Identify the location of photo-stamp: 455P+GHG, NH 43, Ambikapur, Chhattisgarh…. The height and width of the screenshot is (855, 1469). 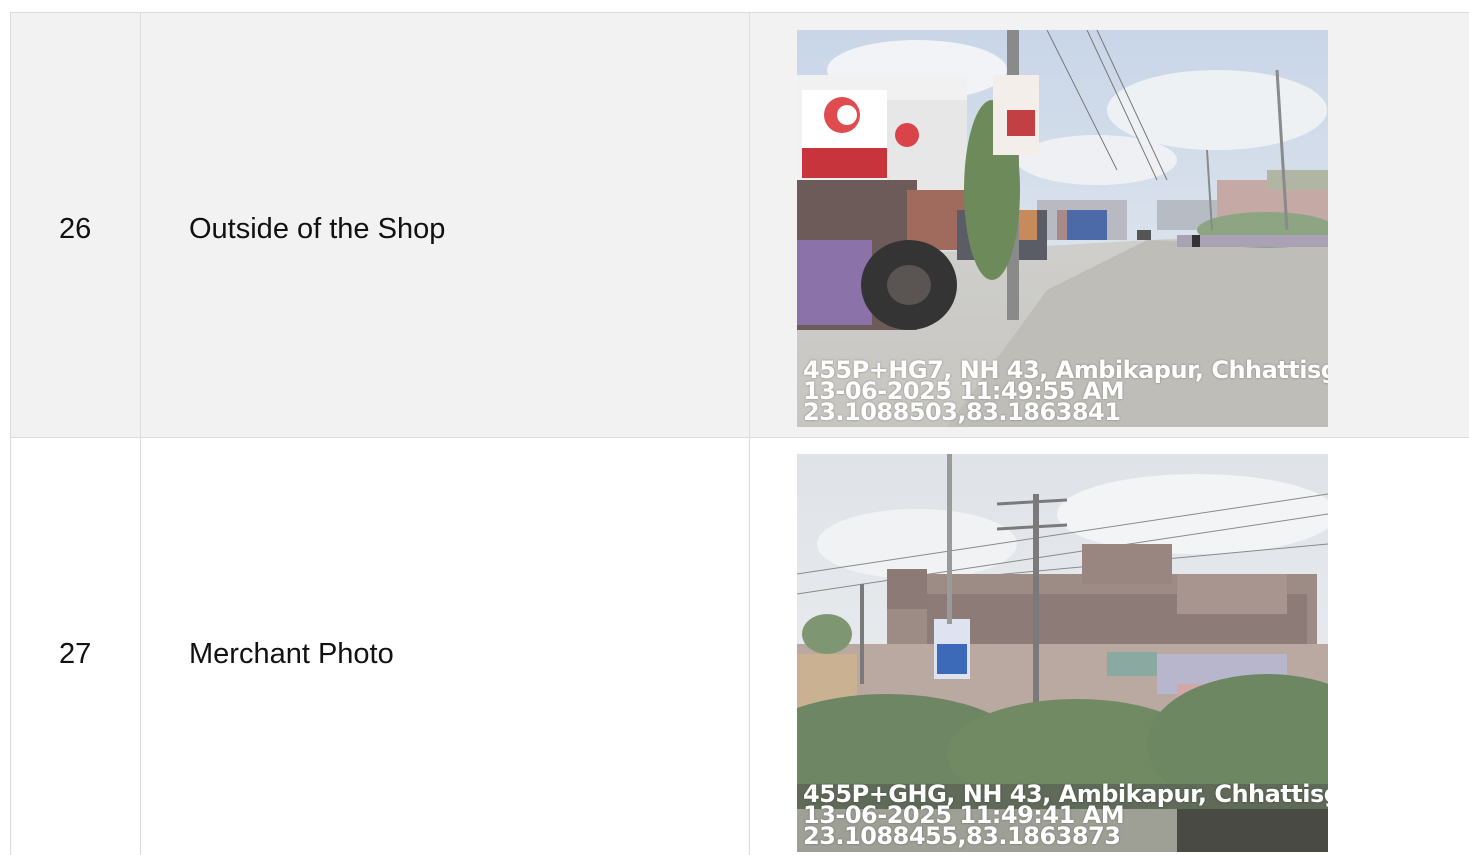
(1065, 816).